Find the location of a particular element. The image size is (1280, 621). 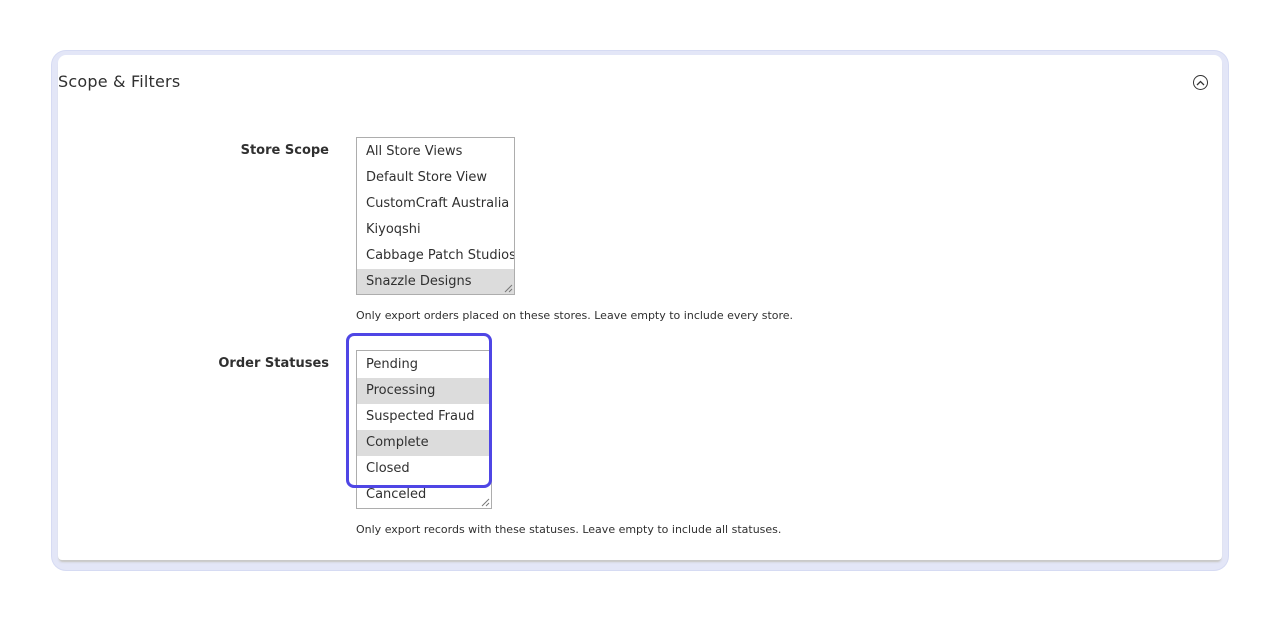

store-scope-label: Store Scope is located at coordinates (284, 150).